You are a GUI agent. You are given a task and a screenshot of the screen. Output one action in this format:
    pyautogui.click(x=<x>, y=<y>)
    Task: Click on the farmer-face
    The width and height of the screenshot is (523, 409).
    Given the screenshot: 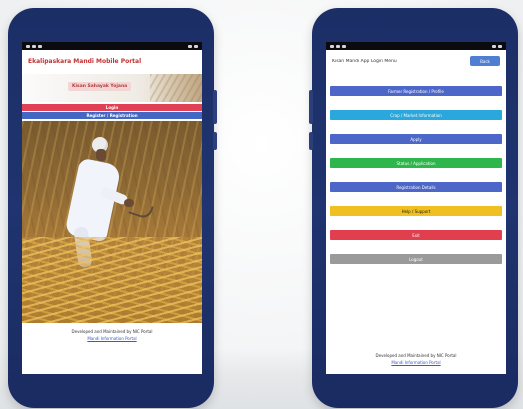 What is the action you would take?
    pyautogui.click(x=101, y=155)
    